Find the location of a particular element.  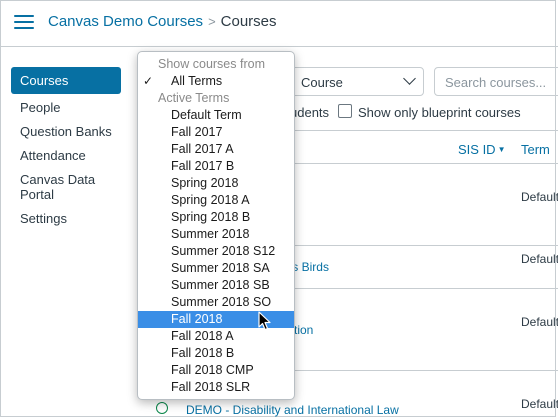

blueprint-checkbox is located at coordinates (345, 111).